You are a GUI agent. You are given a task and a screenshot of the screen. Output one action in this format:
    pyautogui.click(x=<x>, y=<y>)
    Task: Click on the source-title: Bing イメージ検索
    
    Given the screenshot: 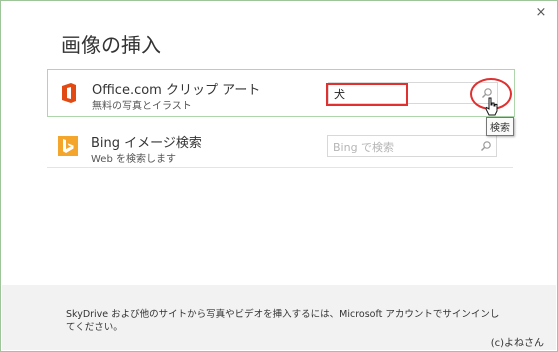 What is the action you would take?
    pyautogui.click(x=146, y=143)
    